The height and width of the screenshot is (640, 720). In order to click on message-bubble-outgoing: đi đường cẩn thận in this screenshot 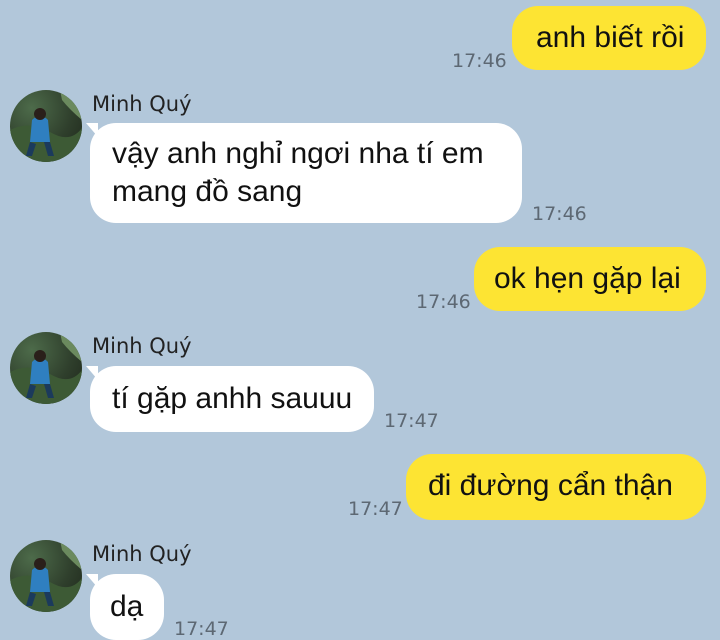, I will do `click(556, 487)`.